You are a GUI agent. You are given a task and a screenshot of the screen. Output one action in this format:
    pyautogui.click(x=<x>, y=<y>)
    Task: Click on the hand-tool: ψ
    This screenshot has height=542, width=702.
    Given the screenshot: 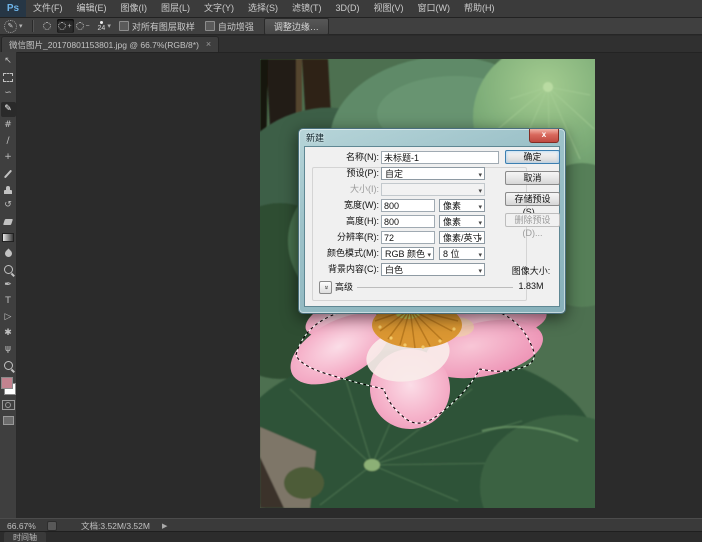 What is the action you would take?
    pyautogui.click(x=8, y=349)
    